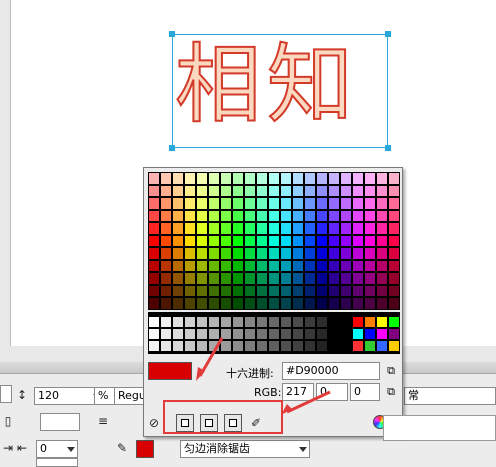  I want to click on arrow-to-buttons, so click(308, 402).